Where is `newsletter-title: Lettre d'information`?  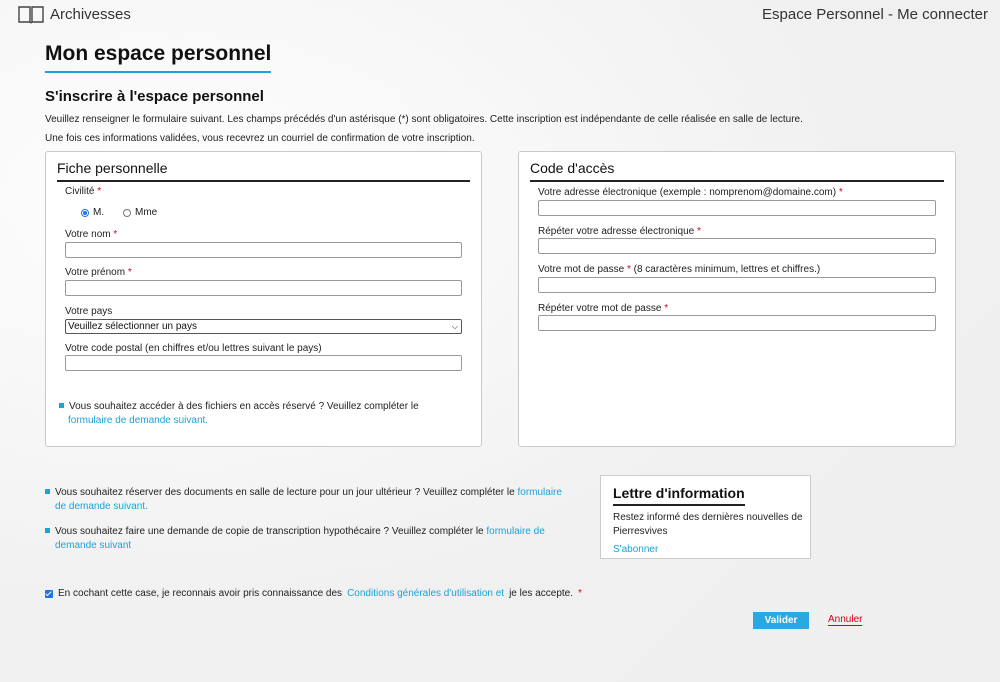
newsletter-title: Lettre d'information is located at coordinates (679, 495).